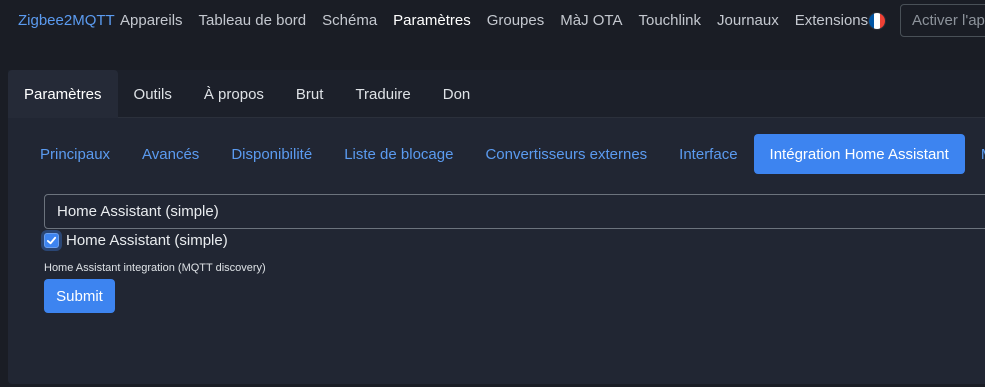 Image resolution: width=985 pixels, height=387 pixels. What do you see at coordinates (234, 94) in the screenshot?
I see `tab-a-propos: À propos` at bounding box center [234, 94].